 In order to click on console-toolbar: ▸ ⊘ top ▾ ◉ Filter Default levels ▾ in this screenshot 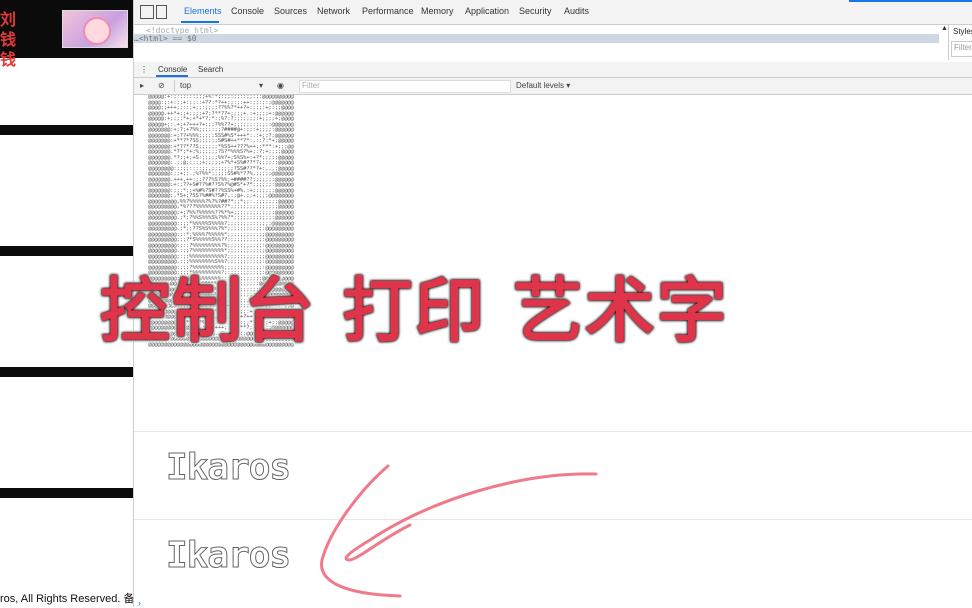, I will do `click(553, 86)`.